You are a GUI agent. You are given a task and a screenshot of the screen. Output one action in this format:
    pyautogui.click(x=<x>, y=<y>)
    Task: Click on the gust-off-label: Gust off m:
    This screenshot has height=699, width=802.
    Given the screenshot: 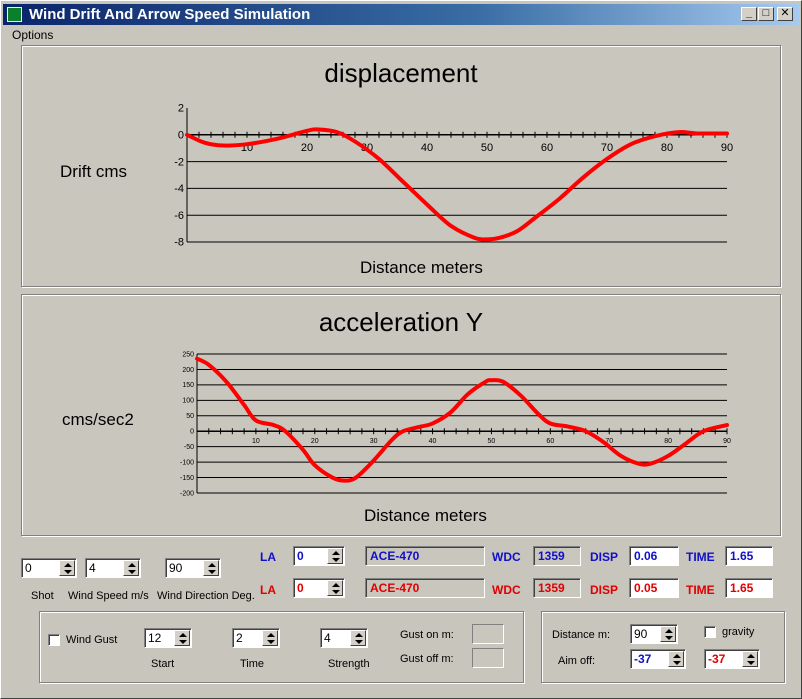 What is the action you would take?
    pyautogui.click(x=427, y=659)
    